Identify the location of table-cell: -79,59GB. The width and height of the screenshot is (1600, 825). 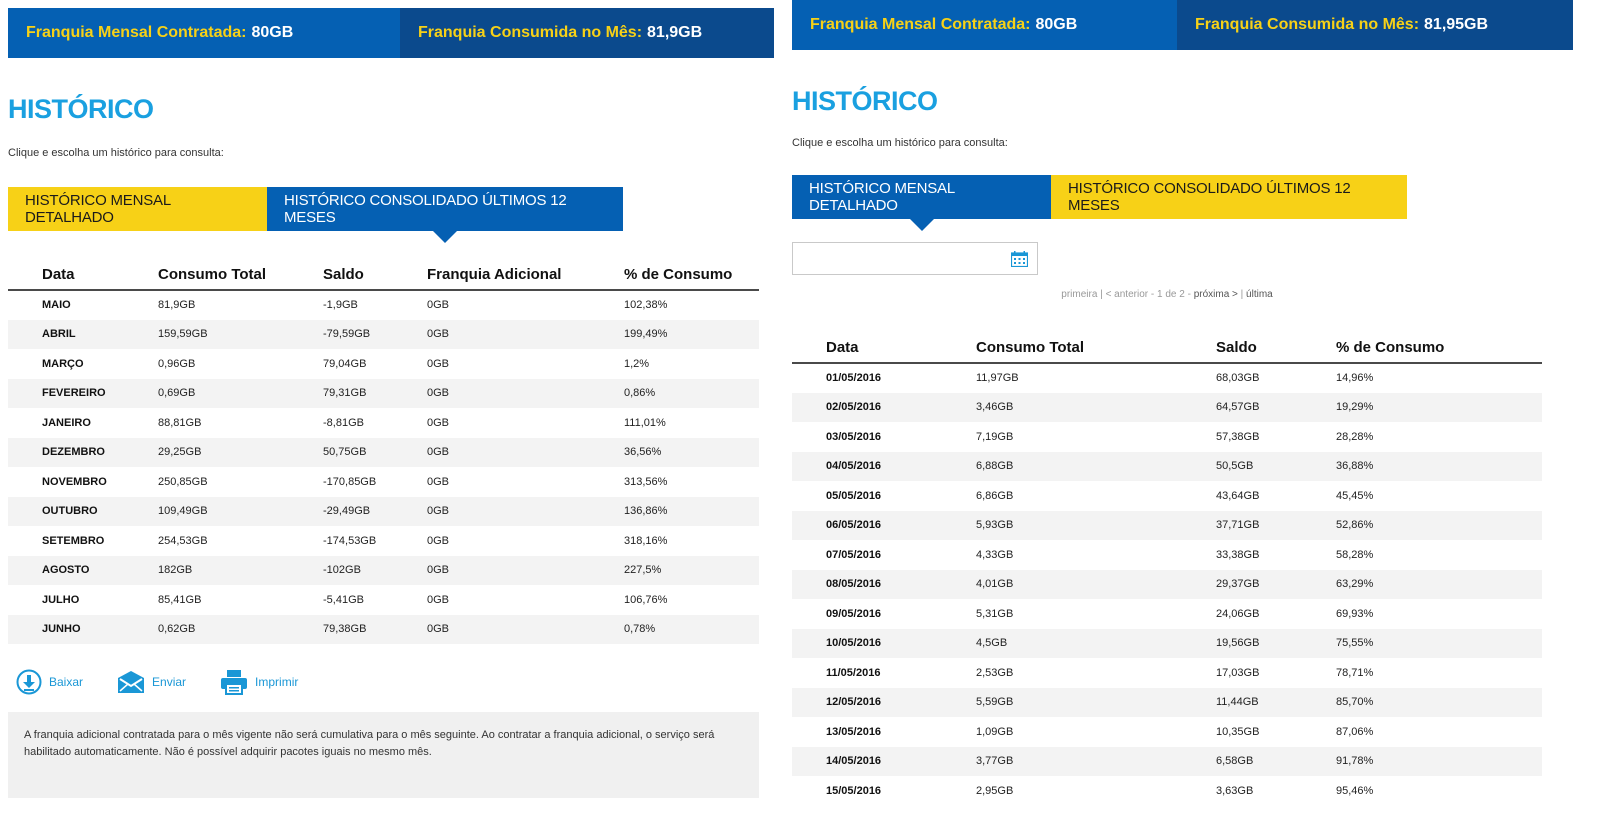
(375, 334).